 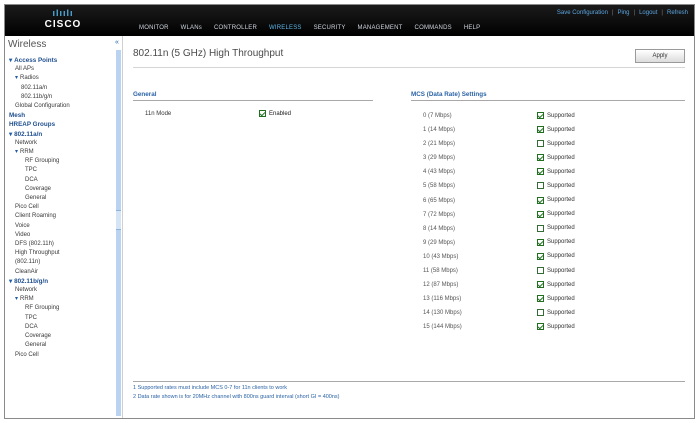 I want to click on sidebar-item-8: ▾ 802.11a/n, so click(x=62, y=134).